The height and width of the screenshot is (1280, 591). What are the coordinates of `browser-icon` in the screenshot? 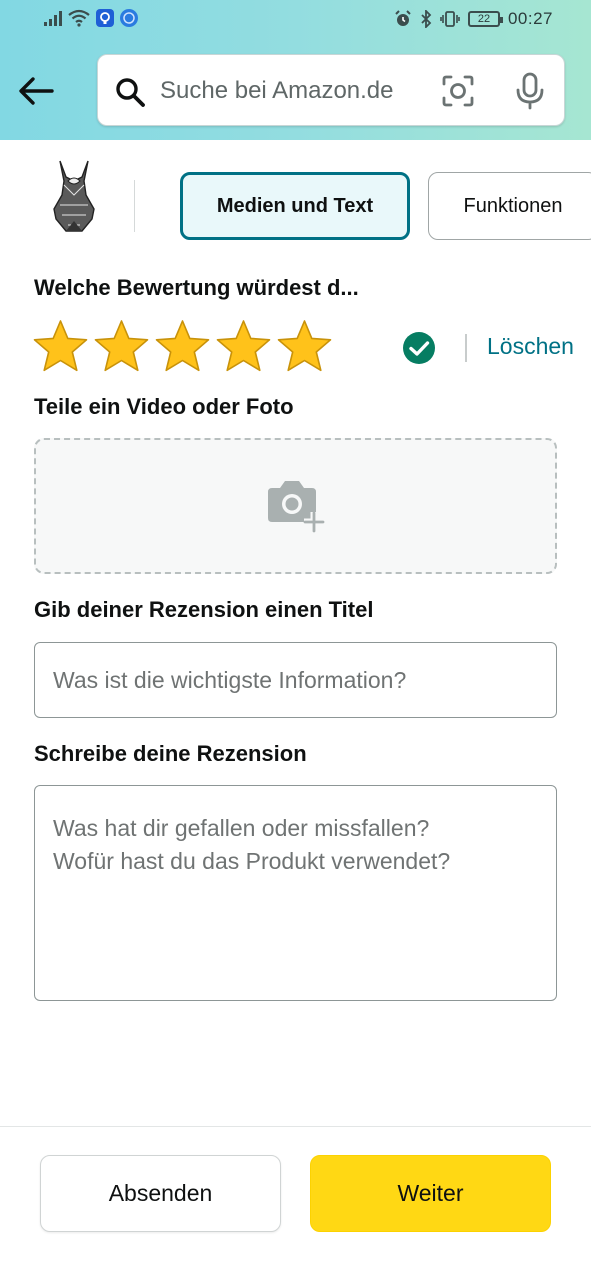 It's located at (129, 18).